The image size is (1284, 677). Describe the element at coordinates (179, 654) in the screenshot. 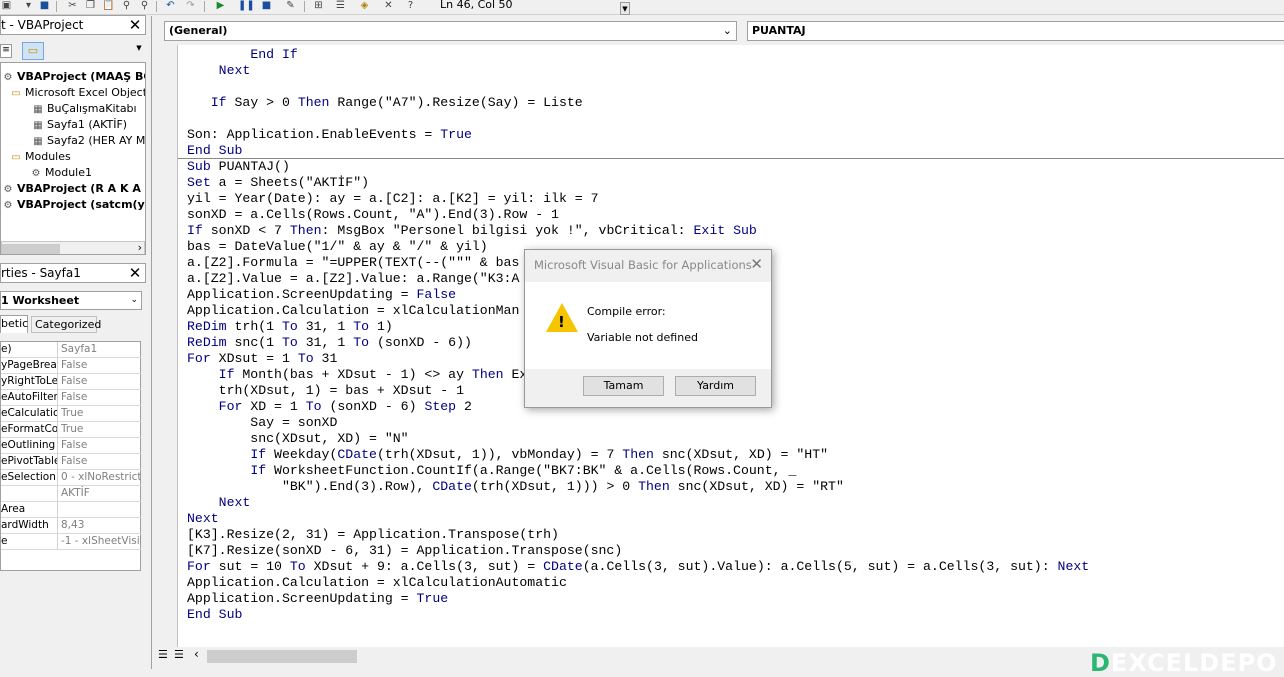

I see `full-module-view-icon: ☰` at that location.